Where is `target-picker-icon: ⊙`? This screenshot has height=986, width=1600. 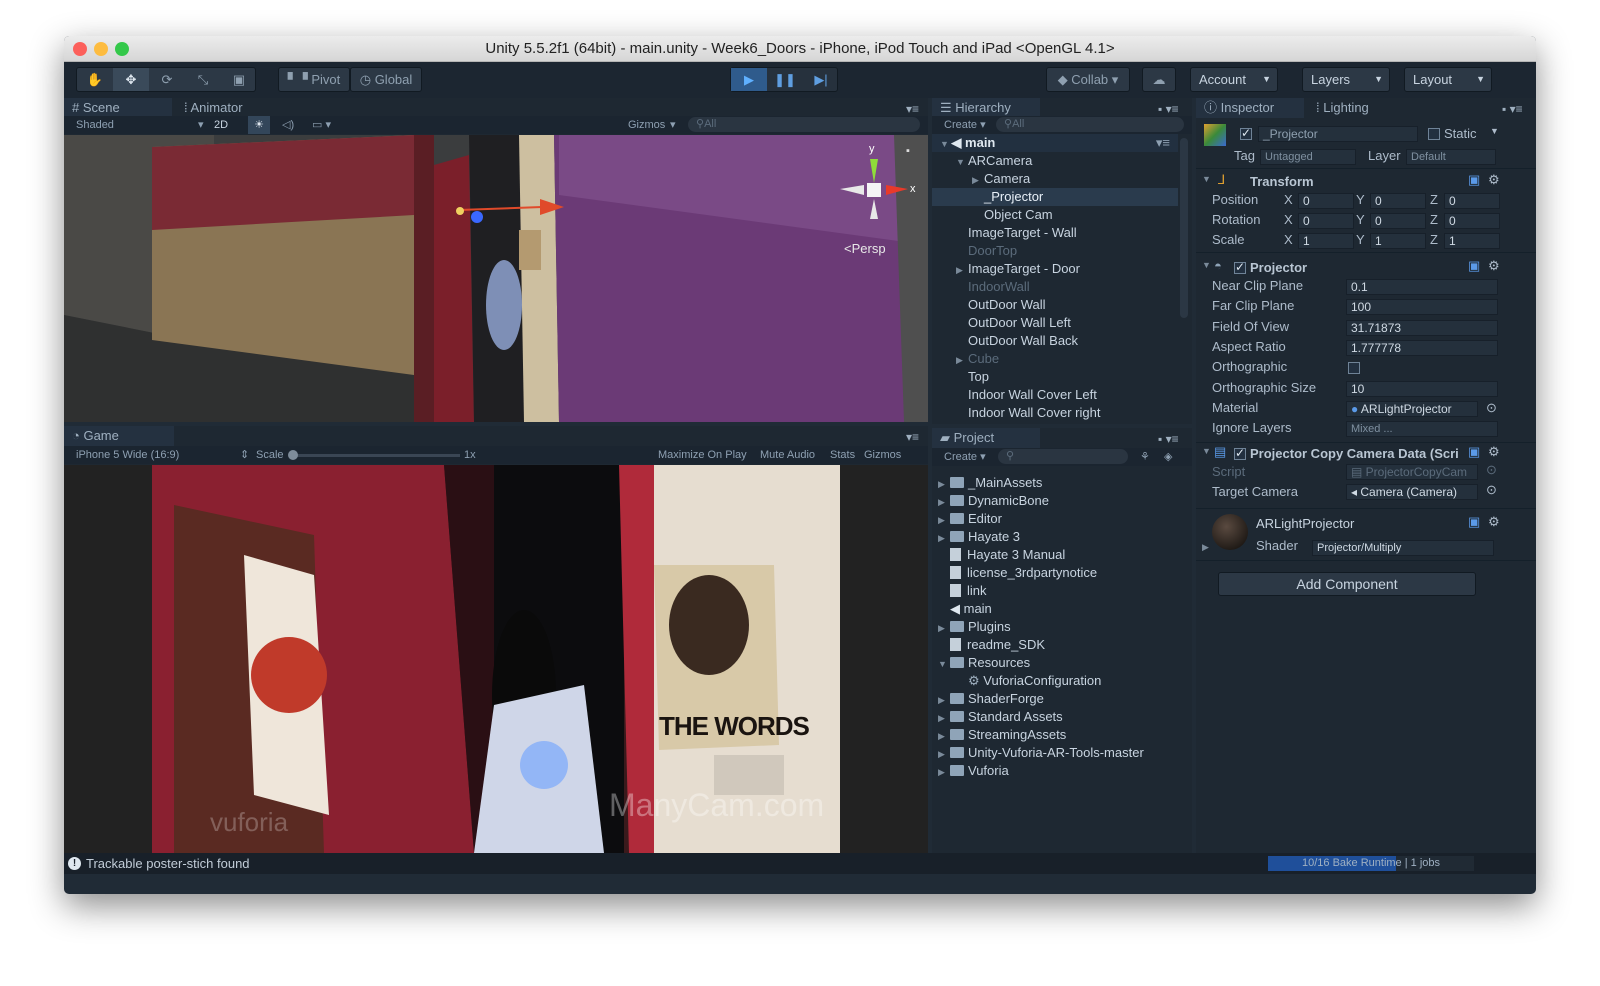
target-picker-icon: ⊙ is located at coordinates (1491, 470).